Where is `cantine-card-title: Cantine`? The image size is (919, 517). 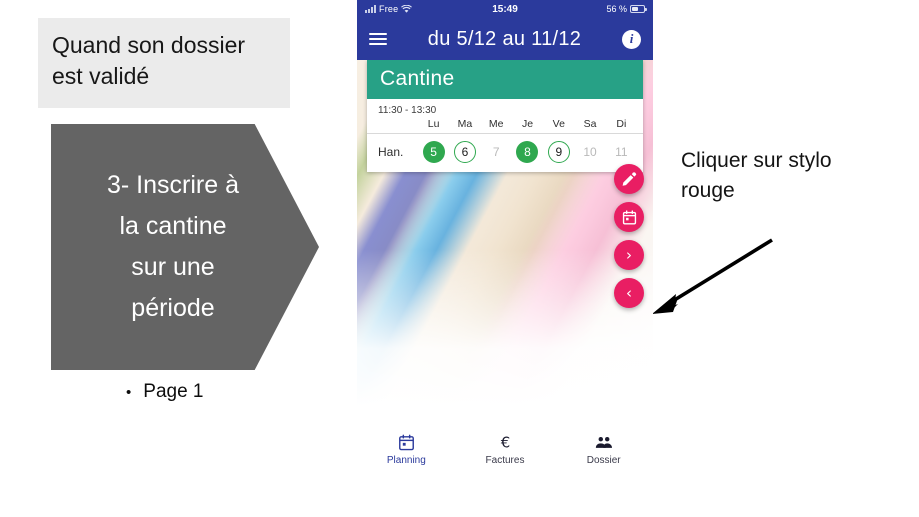 cantine-card-title: Cantine is located at coordinates (505, 79).